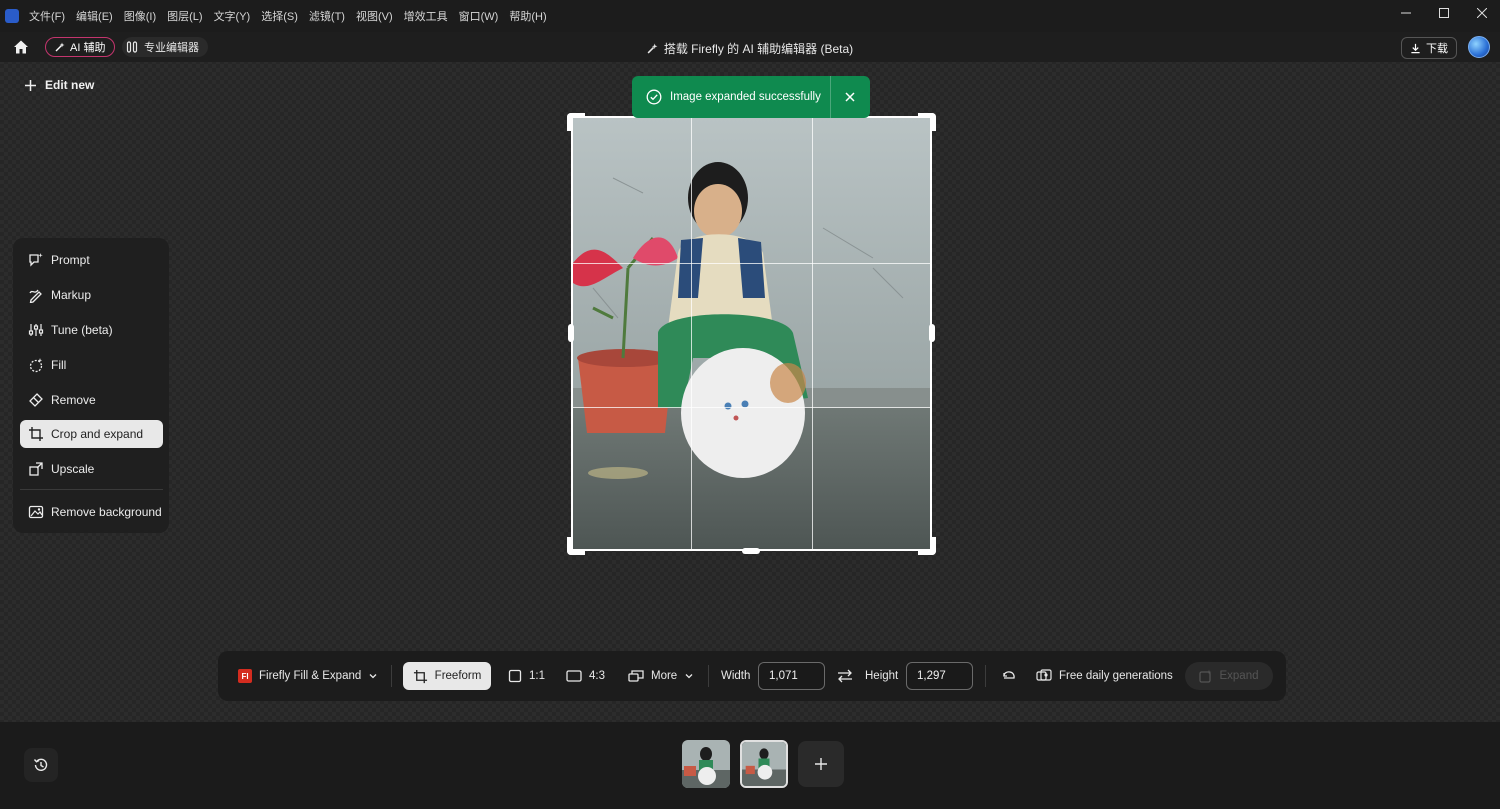 This screenshot has height=809, width=1500. I want to click on document-title-text: 搭载 Firefly 的 AI 辅助编辑器 (Beta), so click(758, 49).